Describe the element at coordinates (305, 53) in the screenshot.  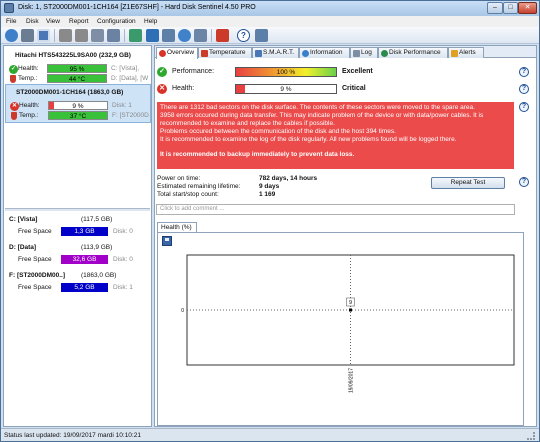
I see `information-icon` at that location.